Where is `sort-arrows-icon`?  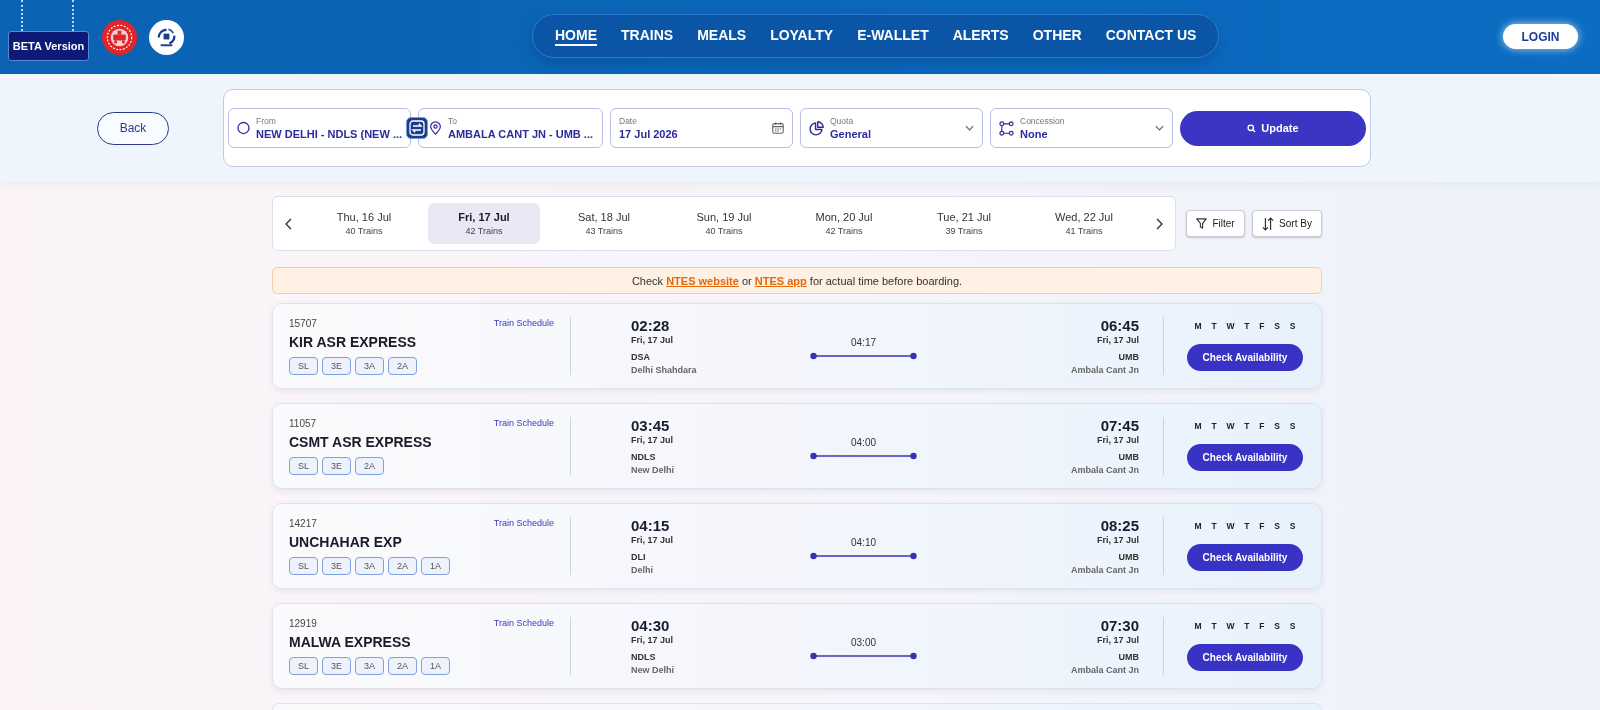 sort-arrows-icon is located at coordinates (1268, 223).